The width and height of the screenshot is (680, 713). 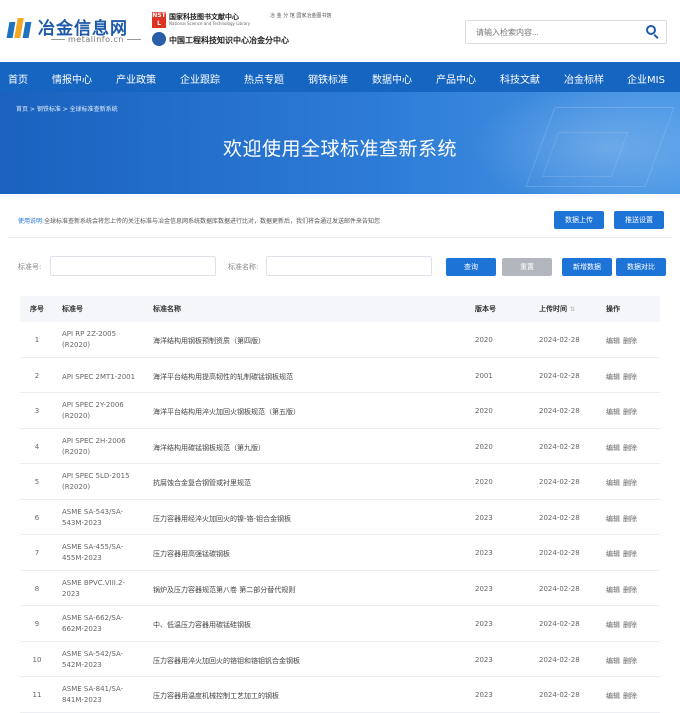 What do you see at coordinates (456, 78) in the screenshot?
I see `nav-item: 产品中心` at bounding box center [456, 78].